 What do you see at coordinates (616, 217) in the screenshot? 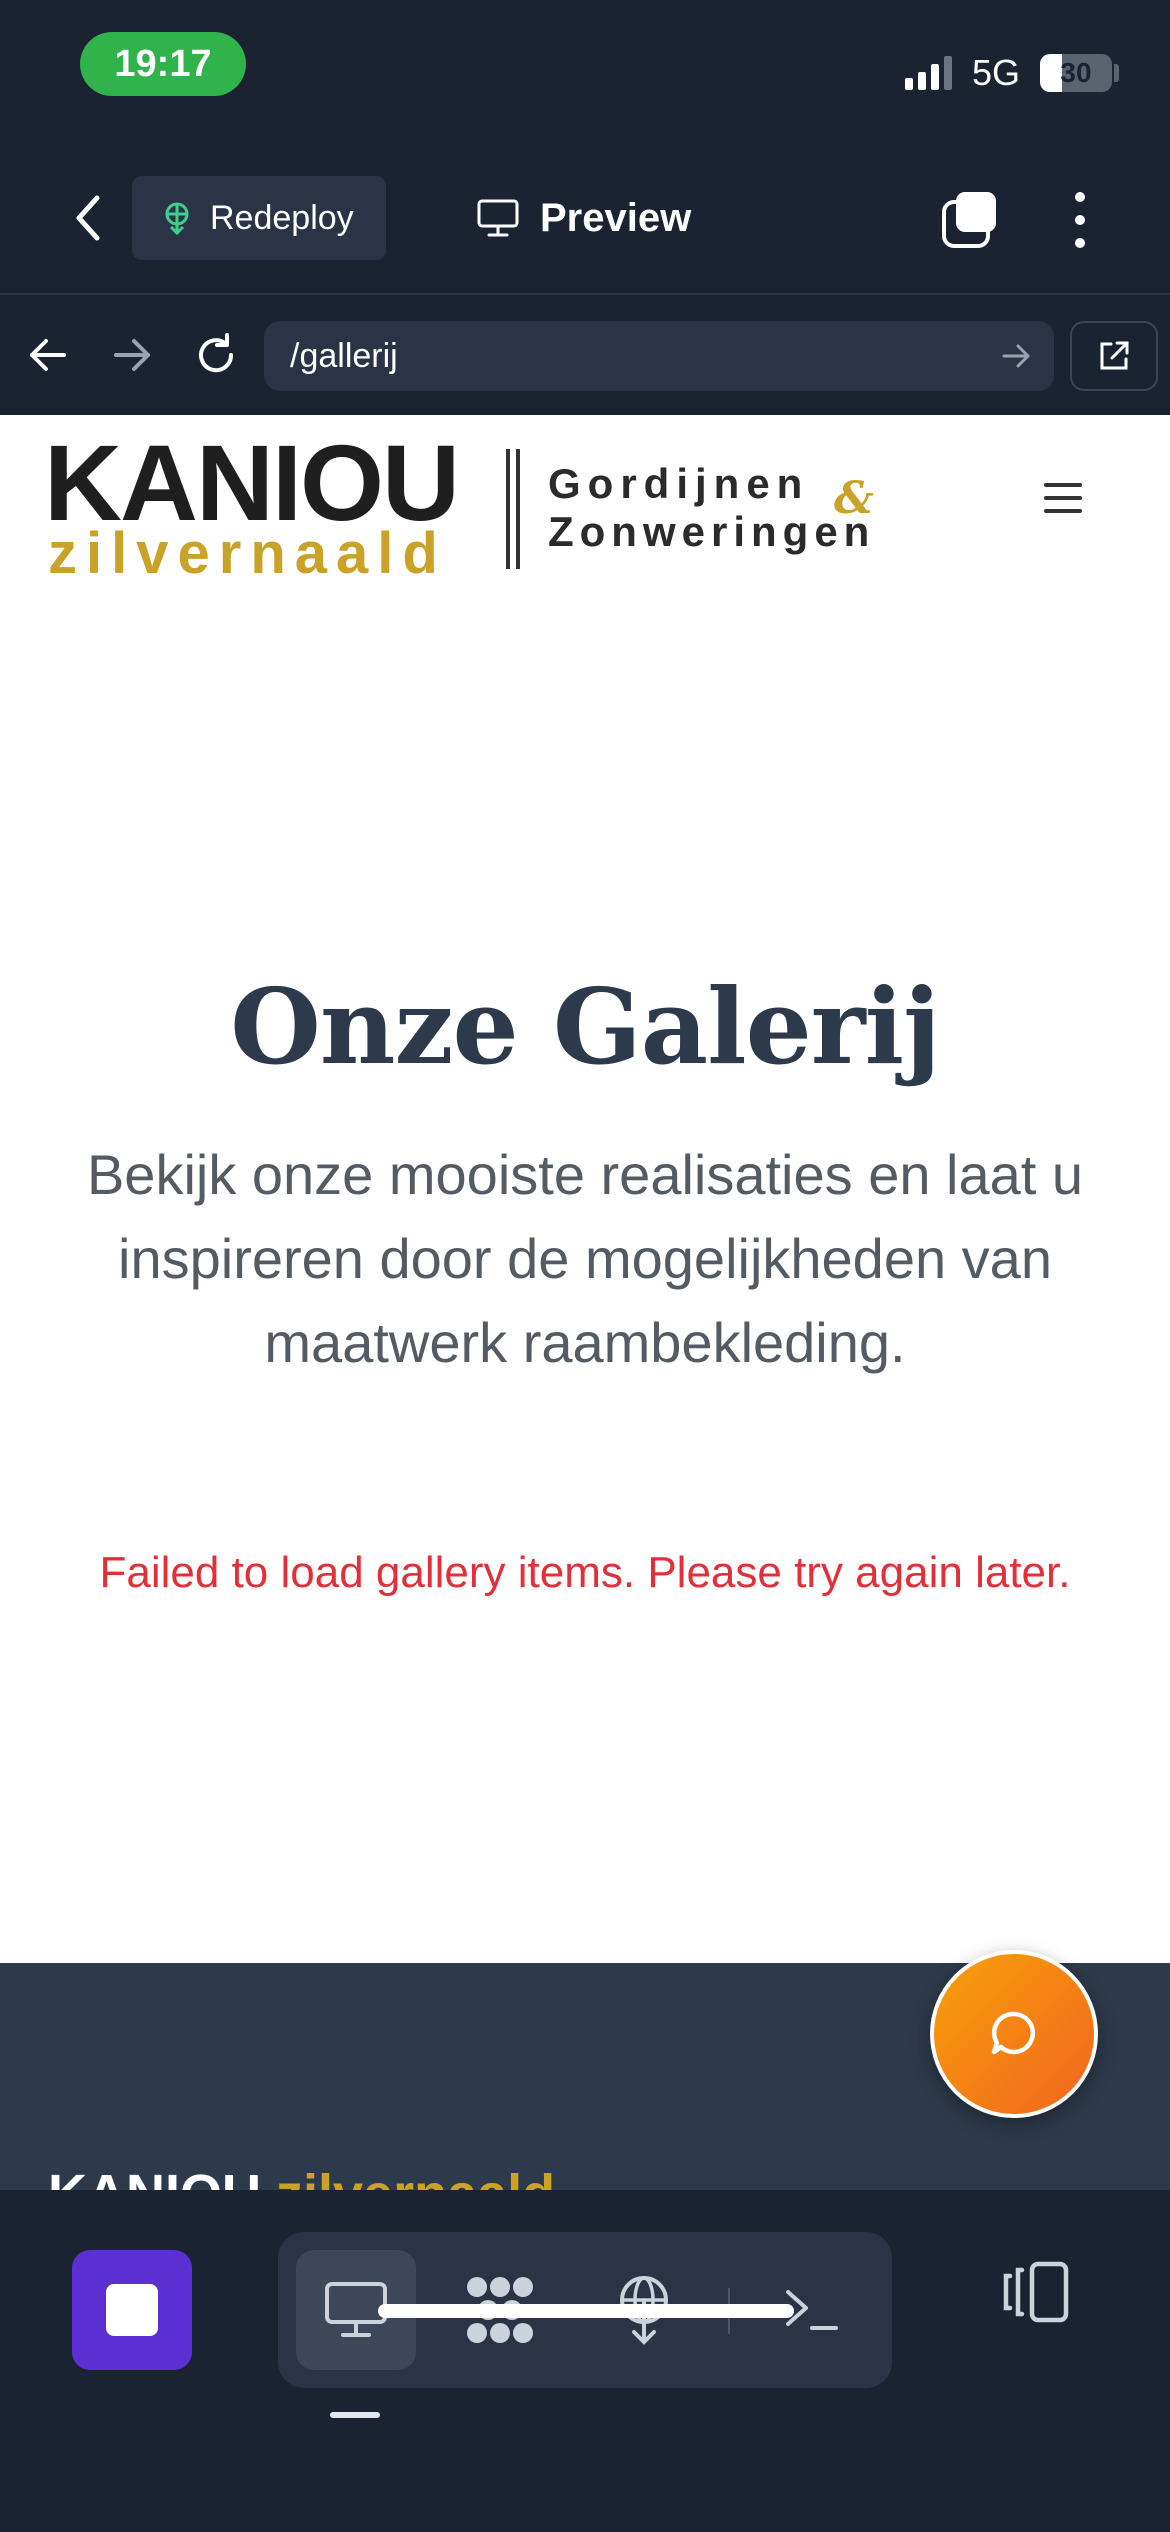
I see `preview-label: Preview` at bounding box center [616, 217].